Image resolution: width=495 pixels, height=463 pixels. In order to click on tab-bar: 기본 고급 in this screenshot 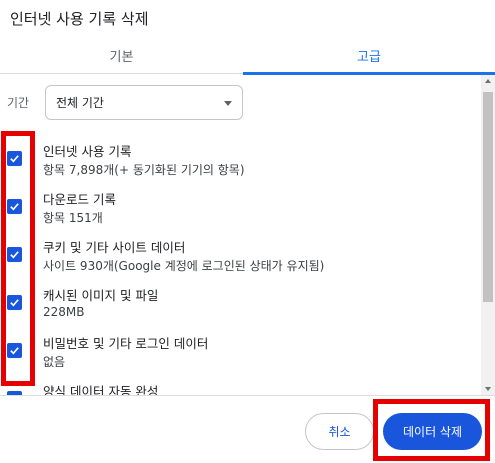, I will do `click(247, 55)`.